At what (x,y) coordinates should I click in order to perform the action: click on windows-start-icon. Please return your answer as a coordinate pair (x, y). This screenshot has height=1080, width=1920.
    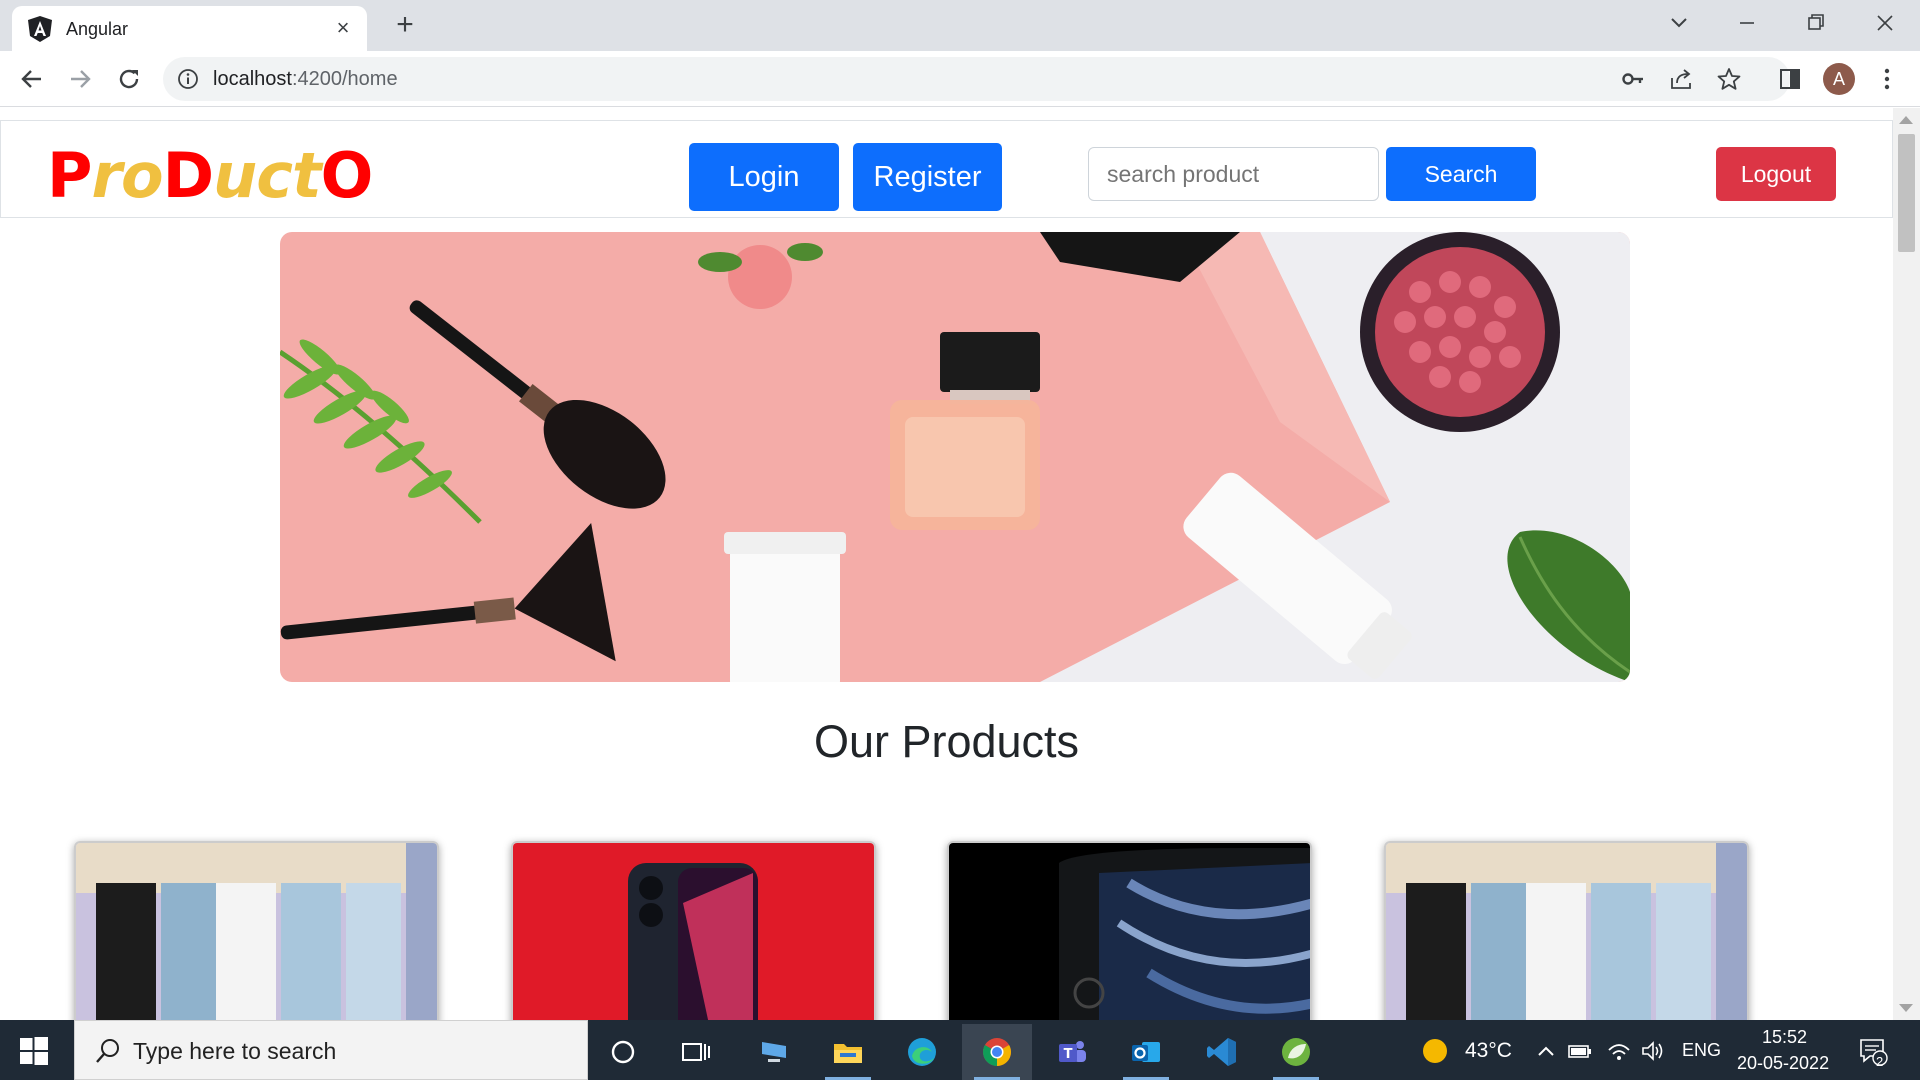
    Looking at the image, I should click on (34, 1051).